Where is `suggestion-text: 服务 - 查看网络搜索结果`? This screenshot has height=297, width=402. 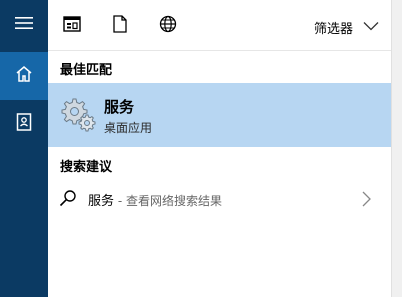
suggestion-text: 服务 - 查看网络搜索结果 is located at coordinates (155, 199).